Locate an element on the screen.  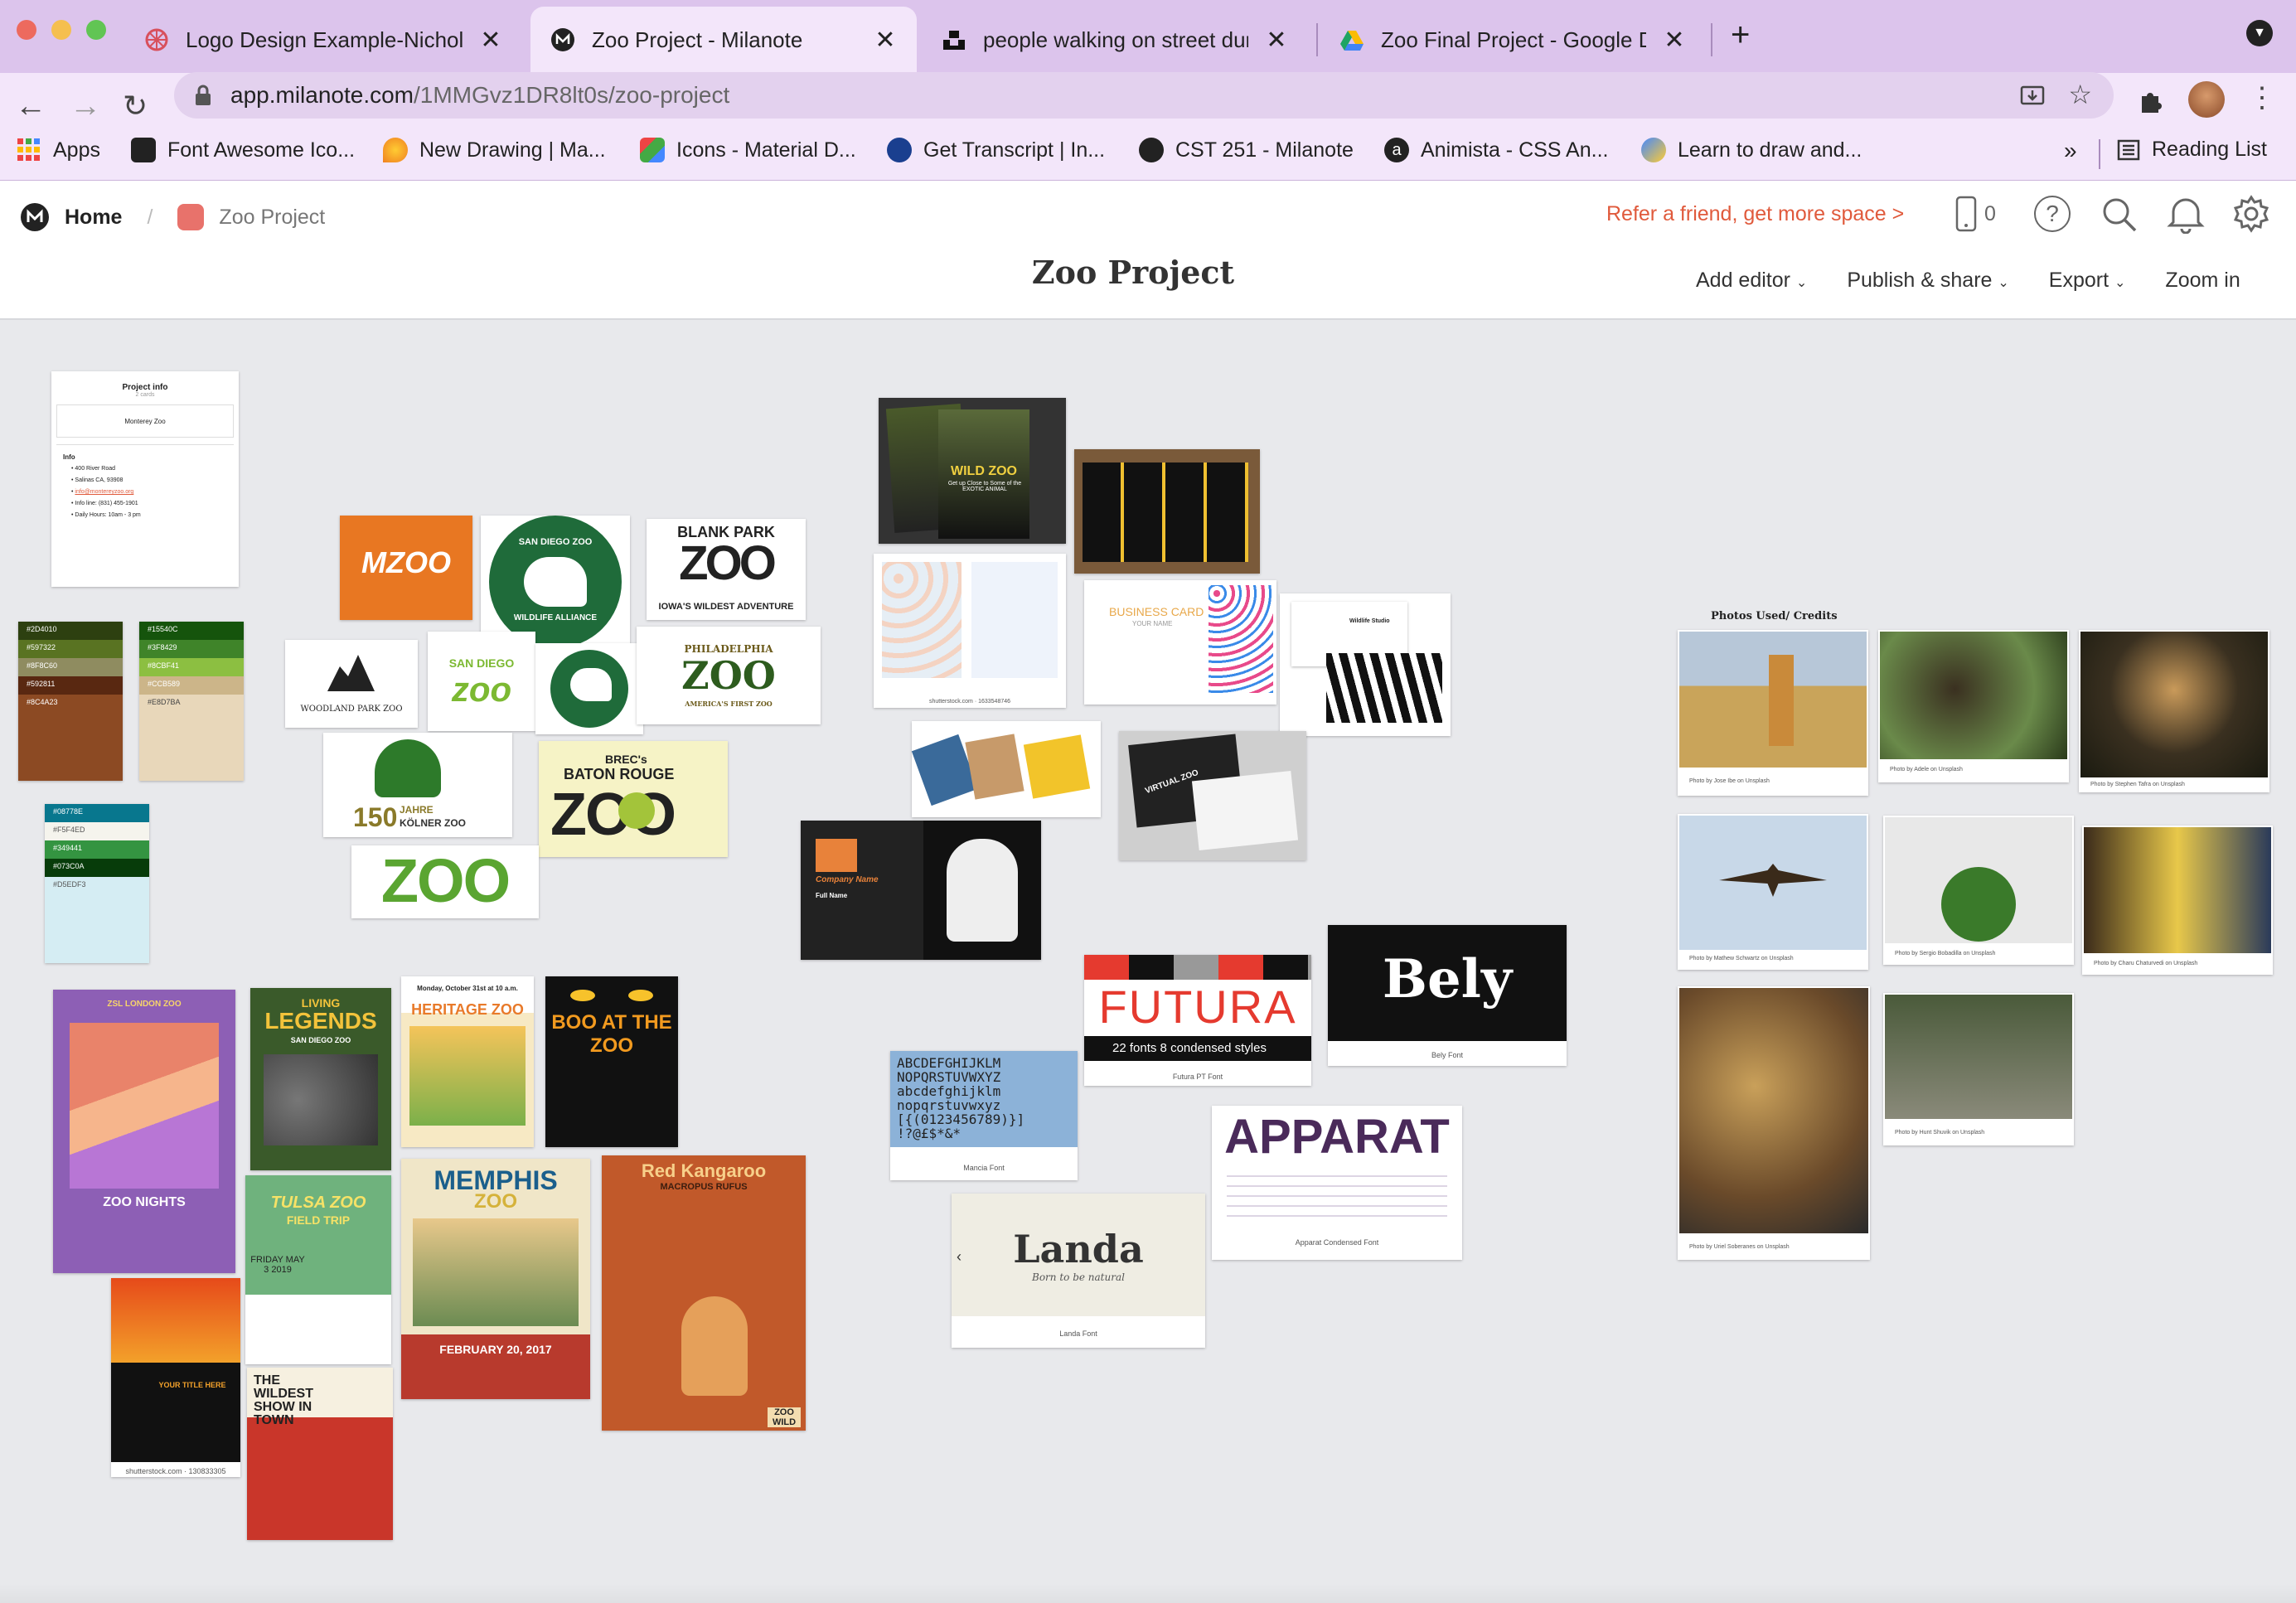
refer-friend-link: Refer a friend, get more space > is located at coordinates (1755, 214).